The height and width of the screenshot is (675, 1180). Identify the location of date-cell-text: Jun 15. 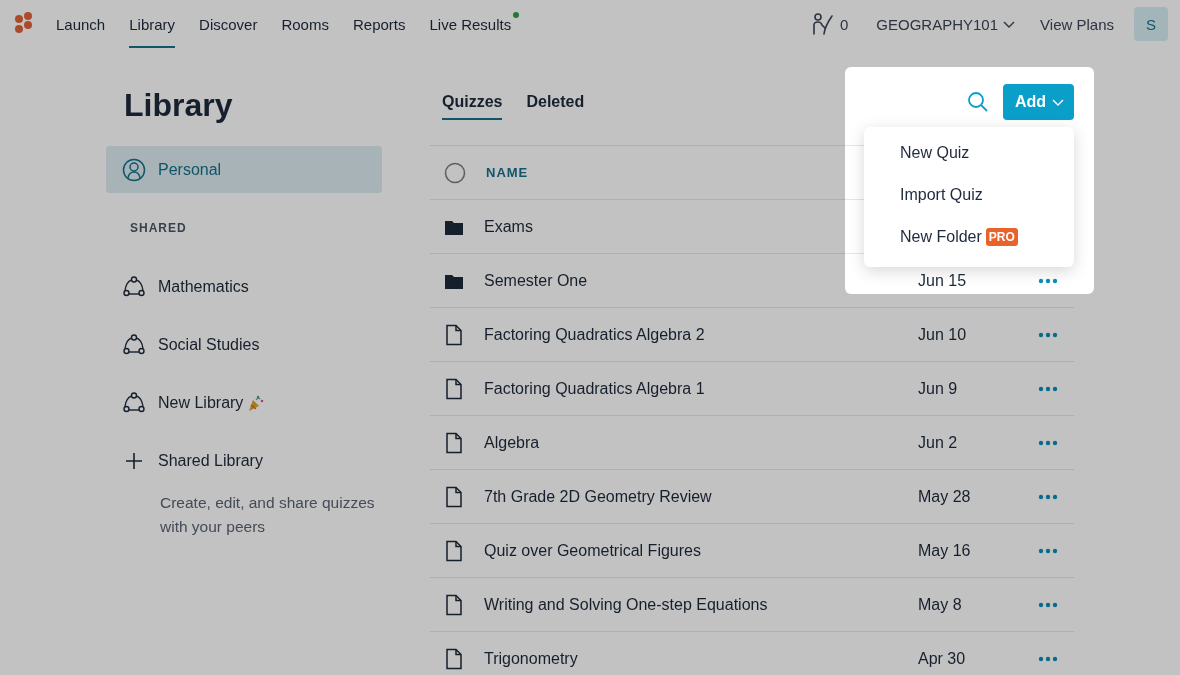
(943, 280).